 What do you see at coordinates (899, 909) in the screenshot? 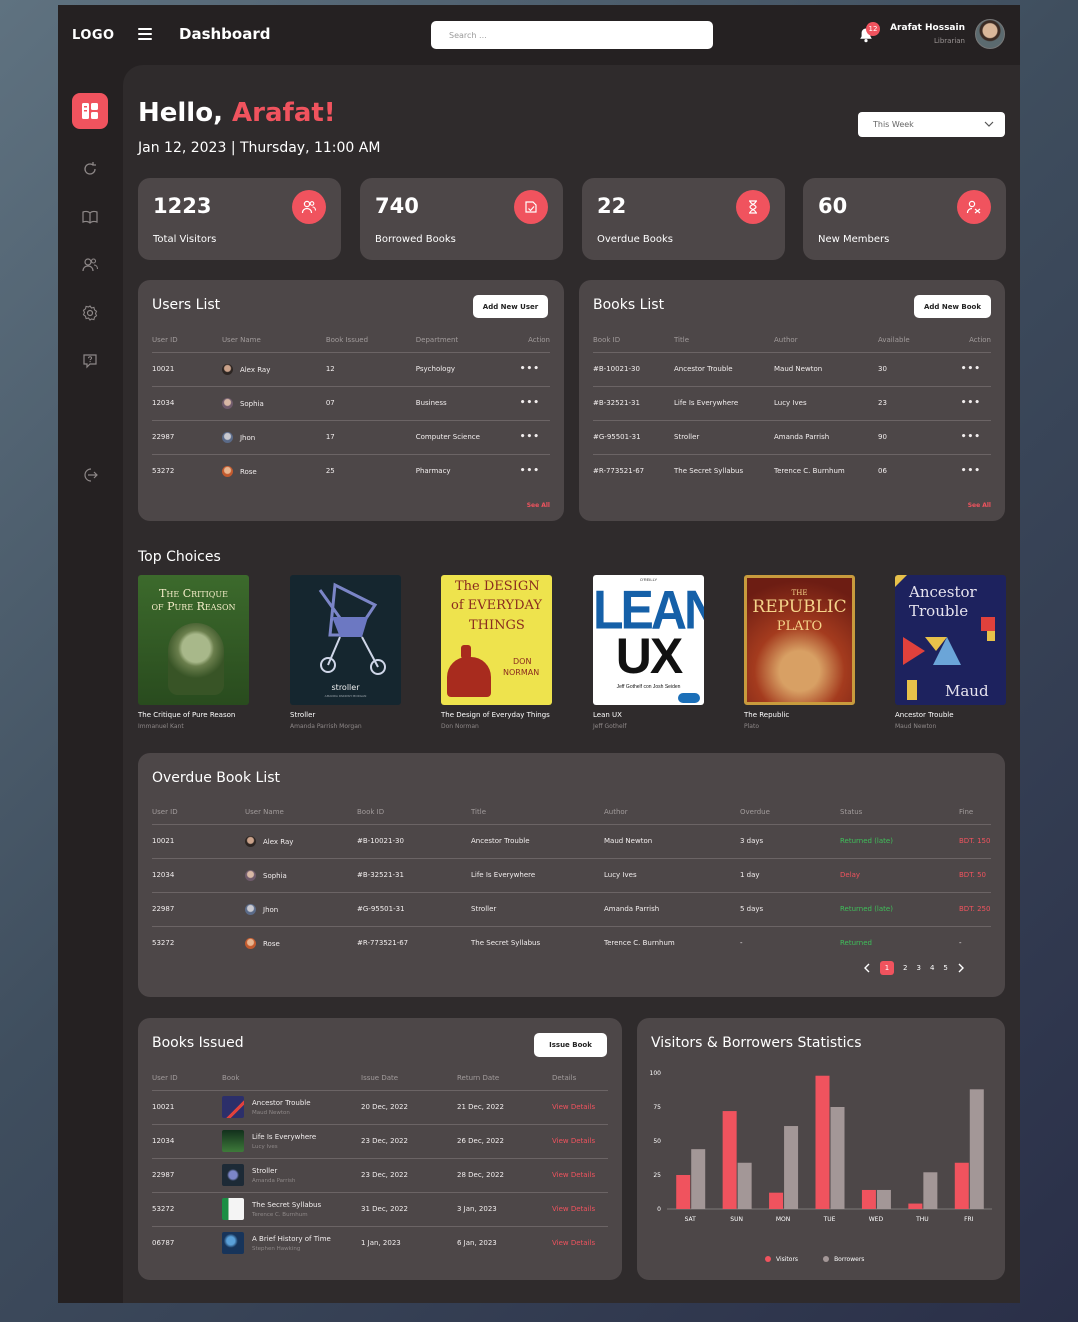
I see `status-badge: Returned (late)` at bounding box center [899, 909].